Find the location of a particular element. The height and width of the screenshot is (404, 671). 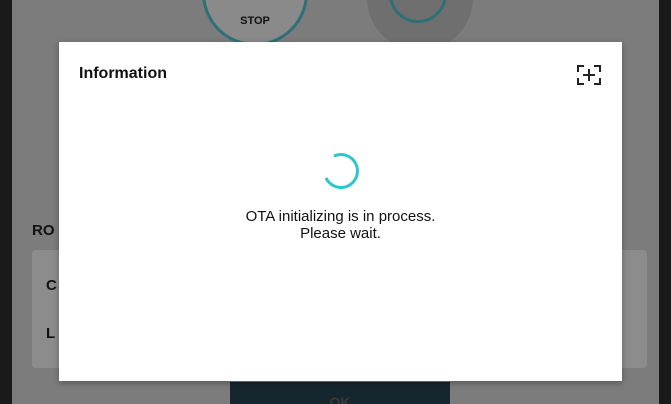

stop-button: STOP is located at coordinates (255, 23).